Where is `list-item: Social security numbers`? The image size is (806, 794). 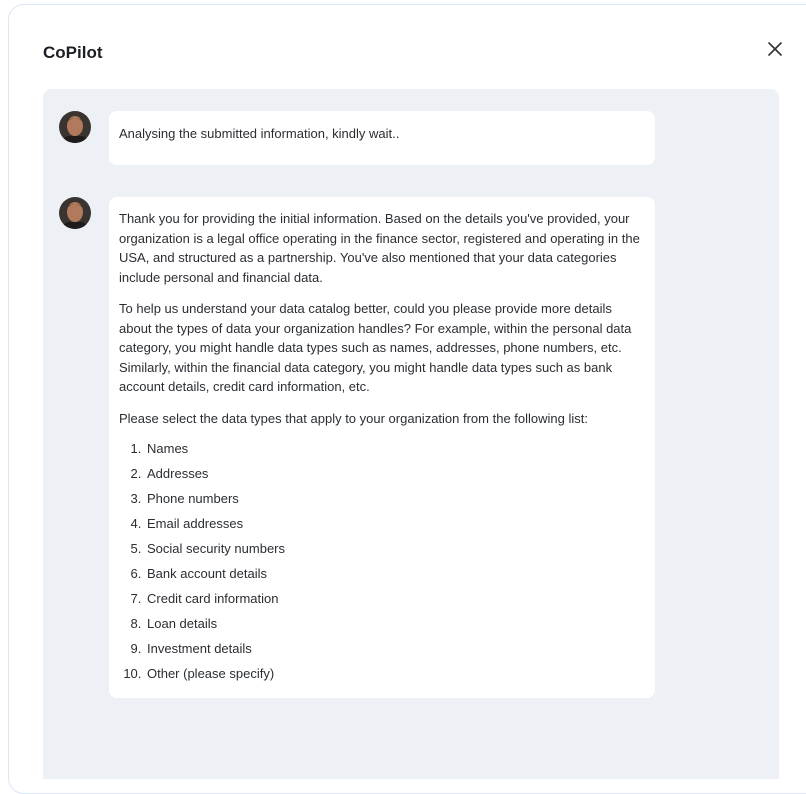
list-item: Social security numbers is located at coordinates (393, 548).